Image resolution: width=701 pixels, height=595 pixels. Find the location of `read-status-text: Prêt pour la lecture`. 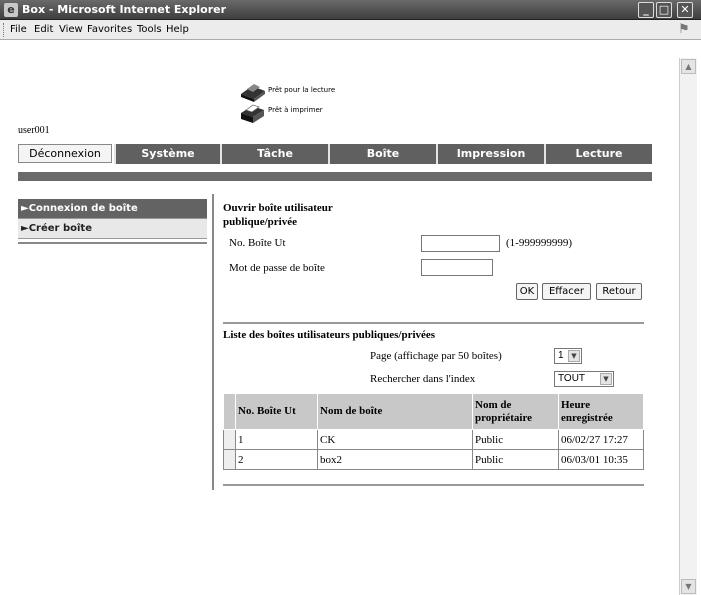

read-status-text: Prêt pour la lecture is located at coordinates (302, 90).